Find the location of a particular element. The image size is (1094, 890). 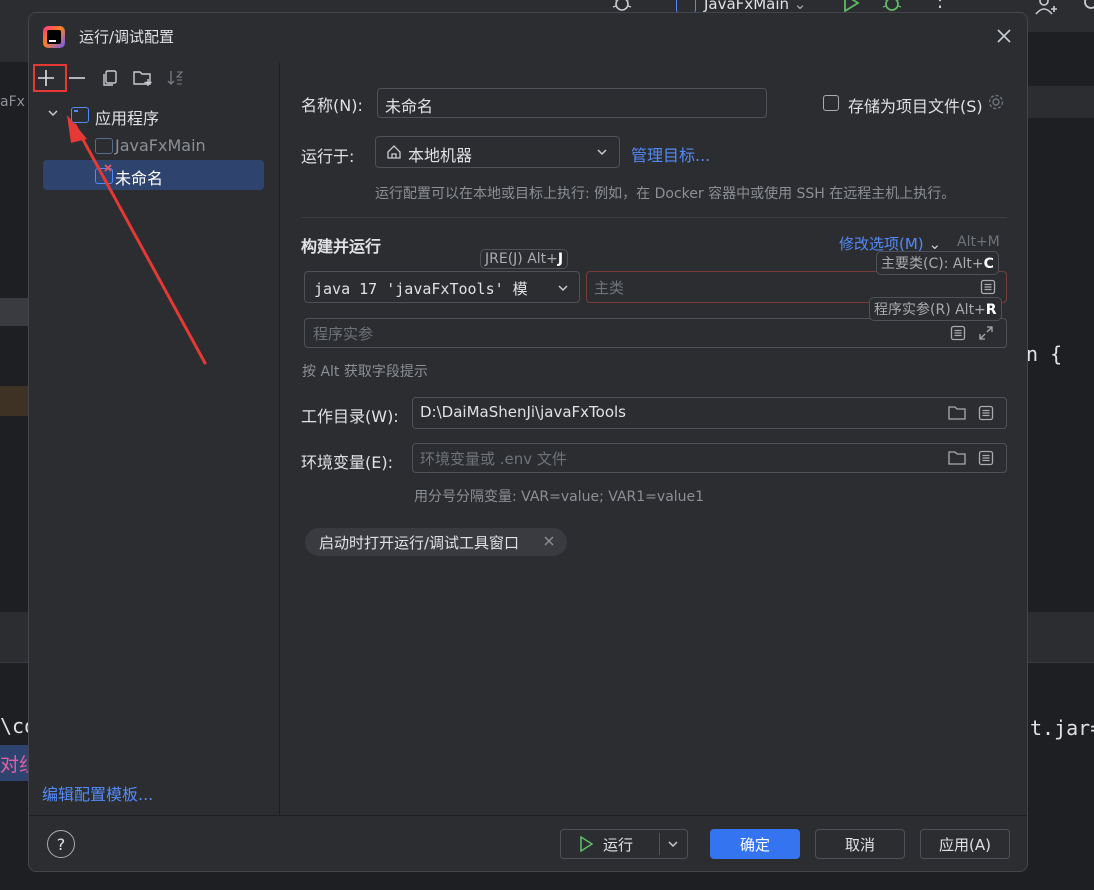

jre-dropdown: java 17 'javaFxTools' 模 is located at coordinates (442, 287).